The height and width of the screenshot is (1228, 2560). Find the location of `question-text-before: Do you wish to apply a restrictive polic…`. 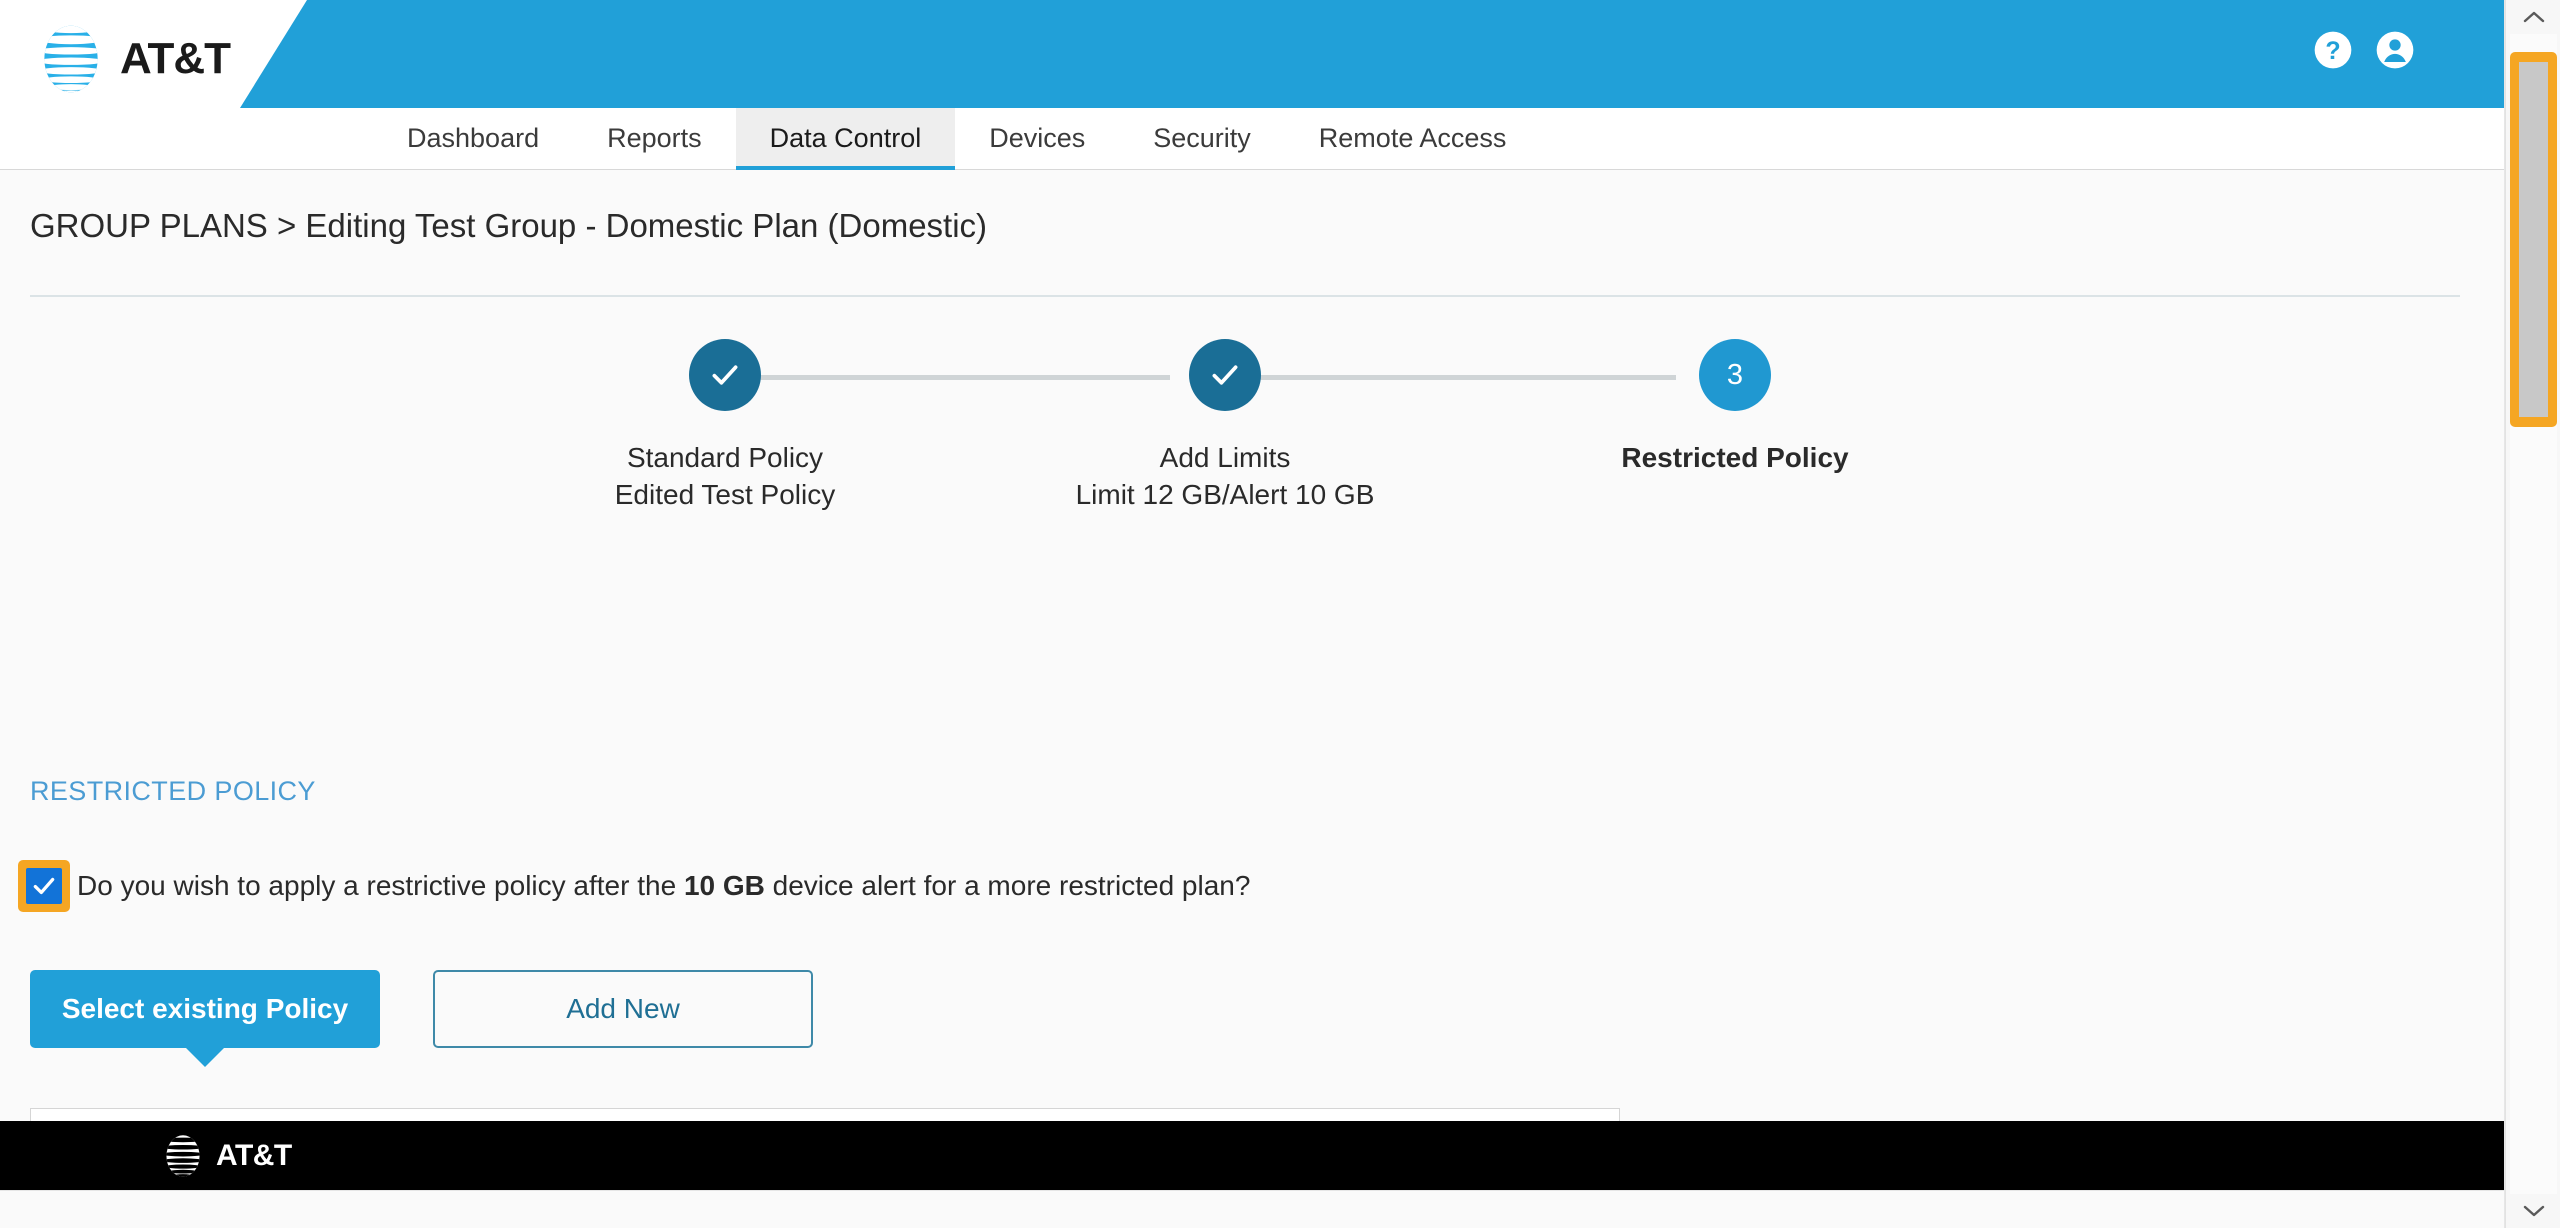

question-text-before: Do you wish to apply a restrictive polic… is located at coordinates (380, 885).